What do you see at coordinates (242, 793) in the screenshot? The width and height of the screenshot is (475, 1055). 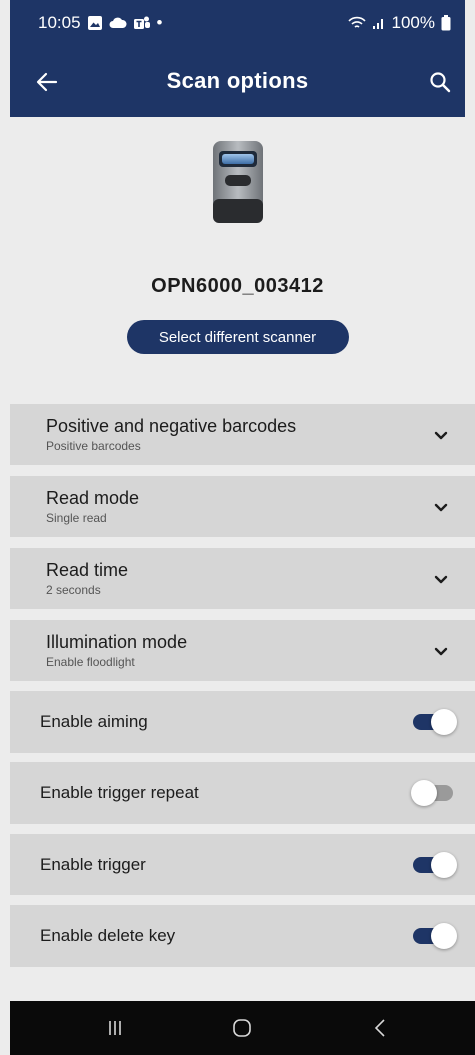 I see `setting-enable-trigger-repeat: Enable trigger repeat` at bounding box center [242, 793].